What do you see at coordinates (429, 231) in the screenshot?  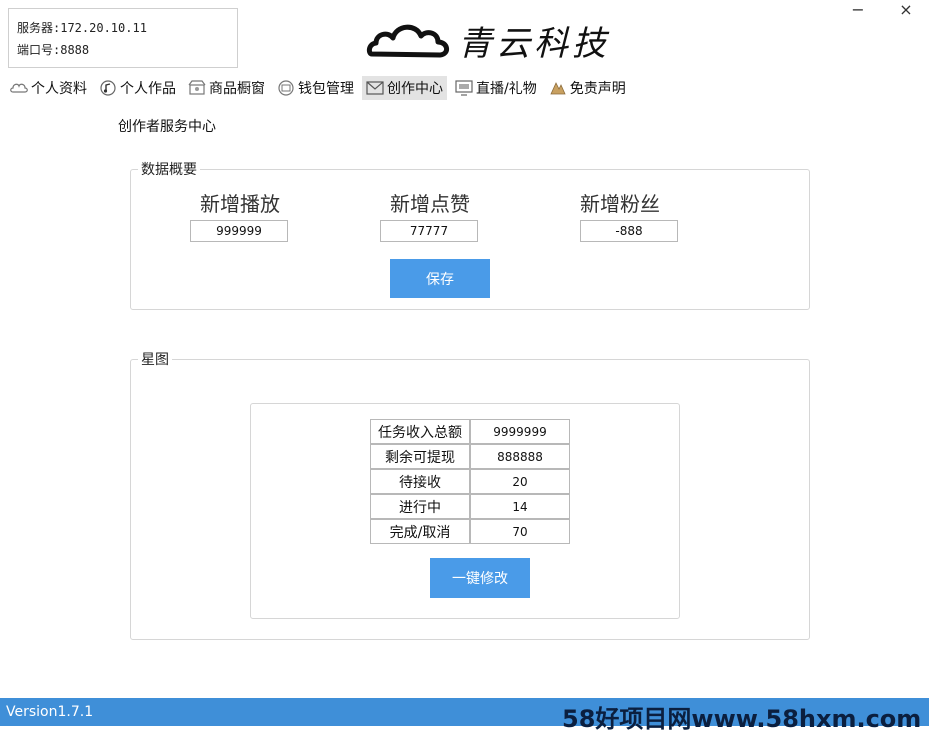 I see `likes-input` at bounding box center [429, 231].